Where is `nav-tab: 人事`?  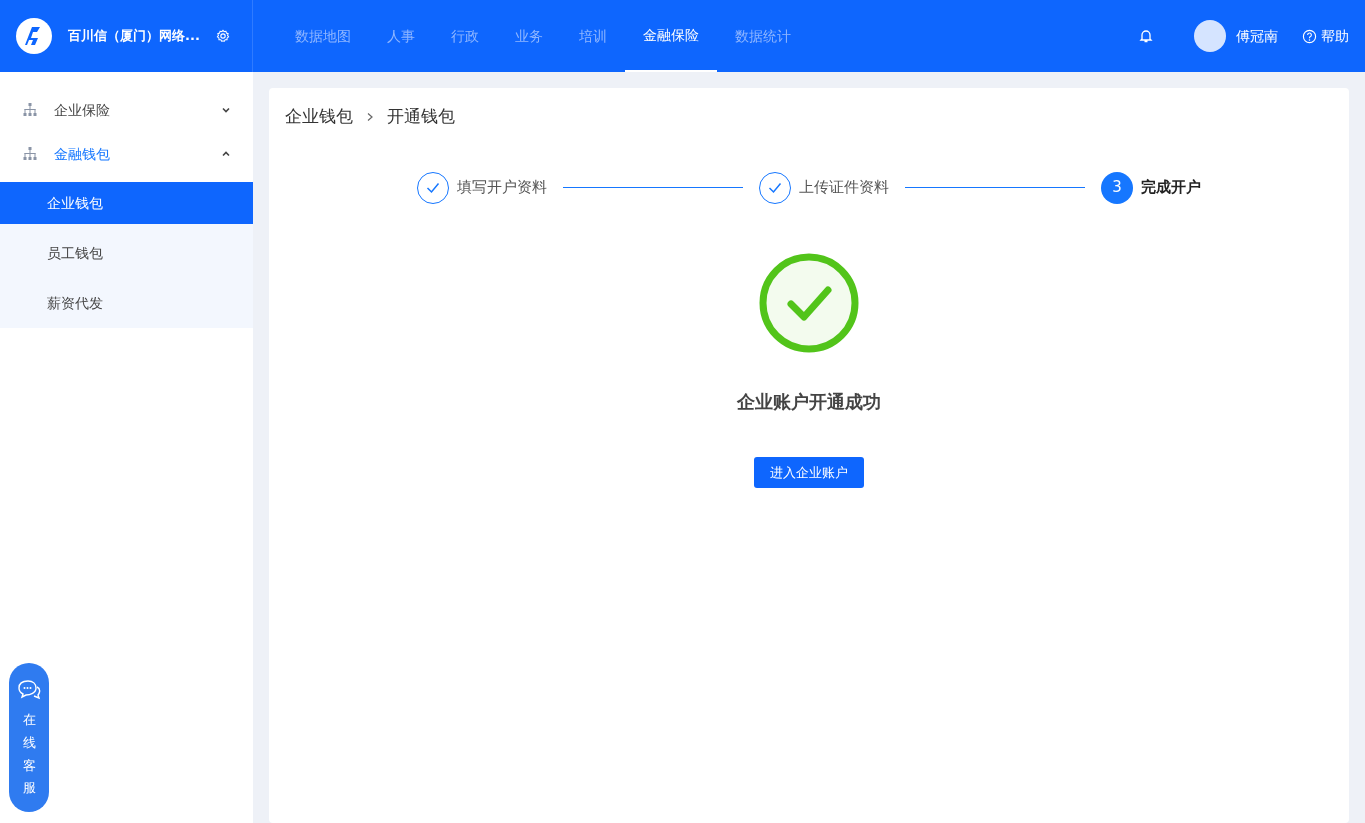 nav-tab: 人事 is located at coordinates (401, 36).